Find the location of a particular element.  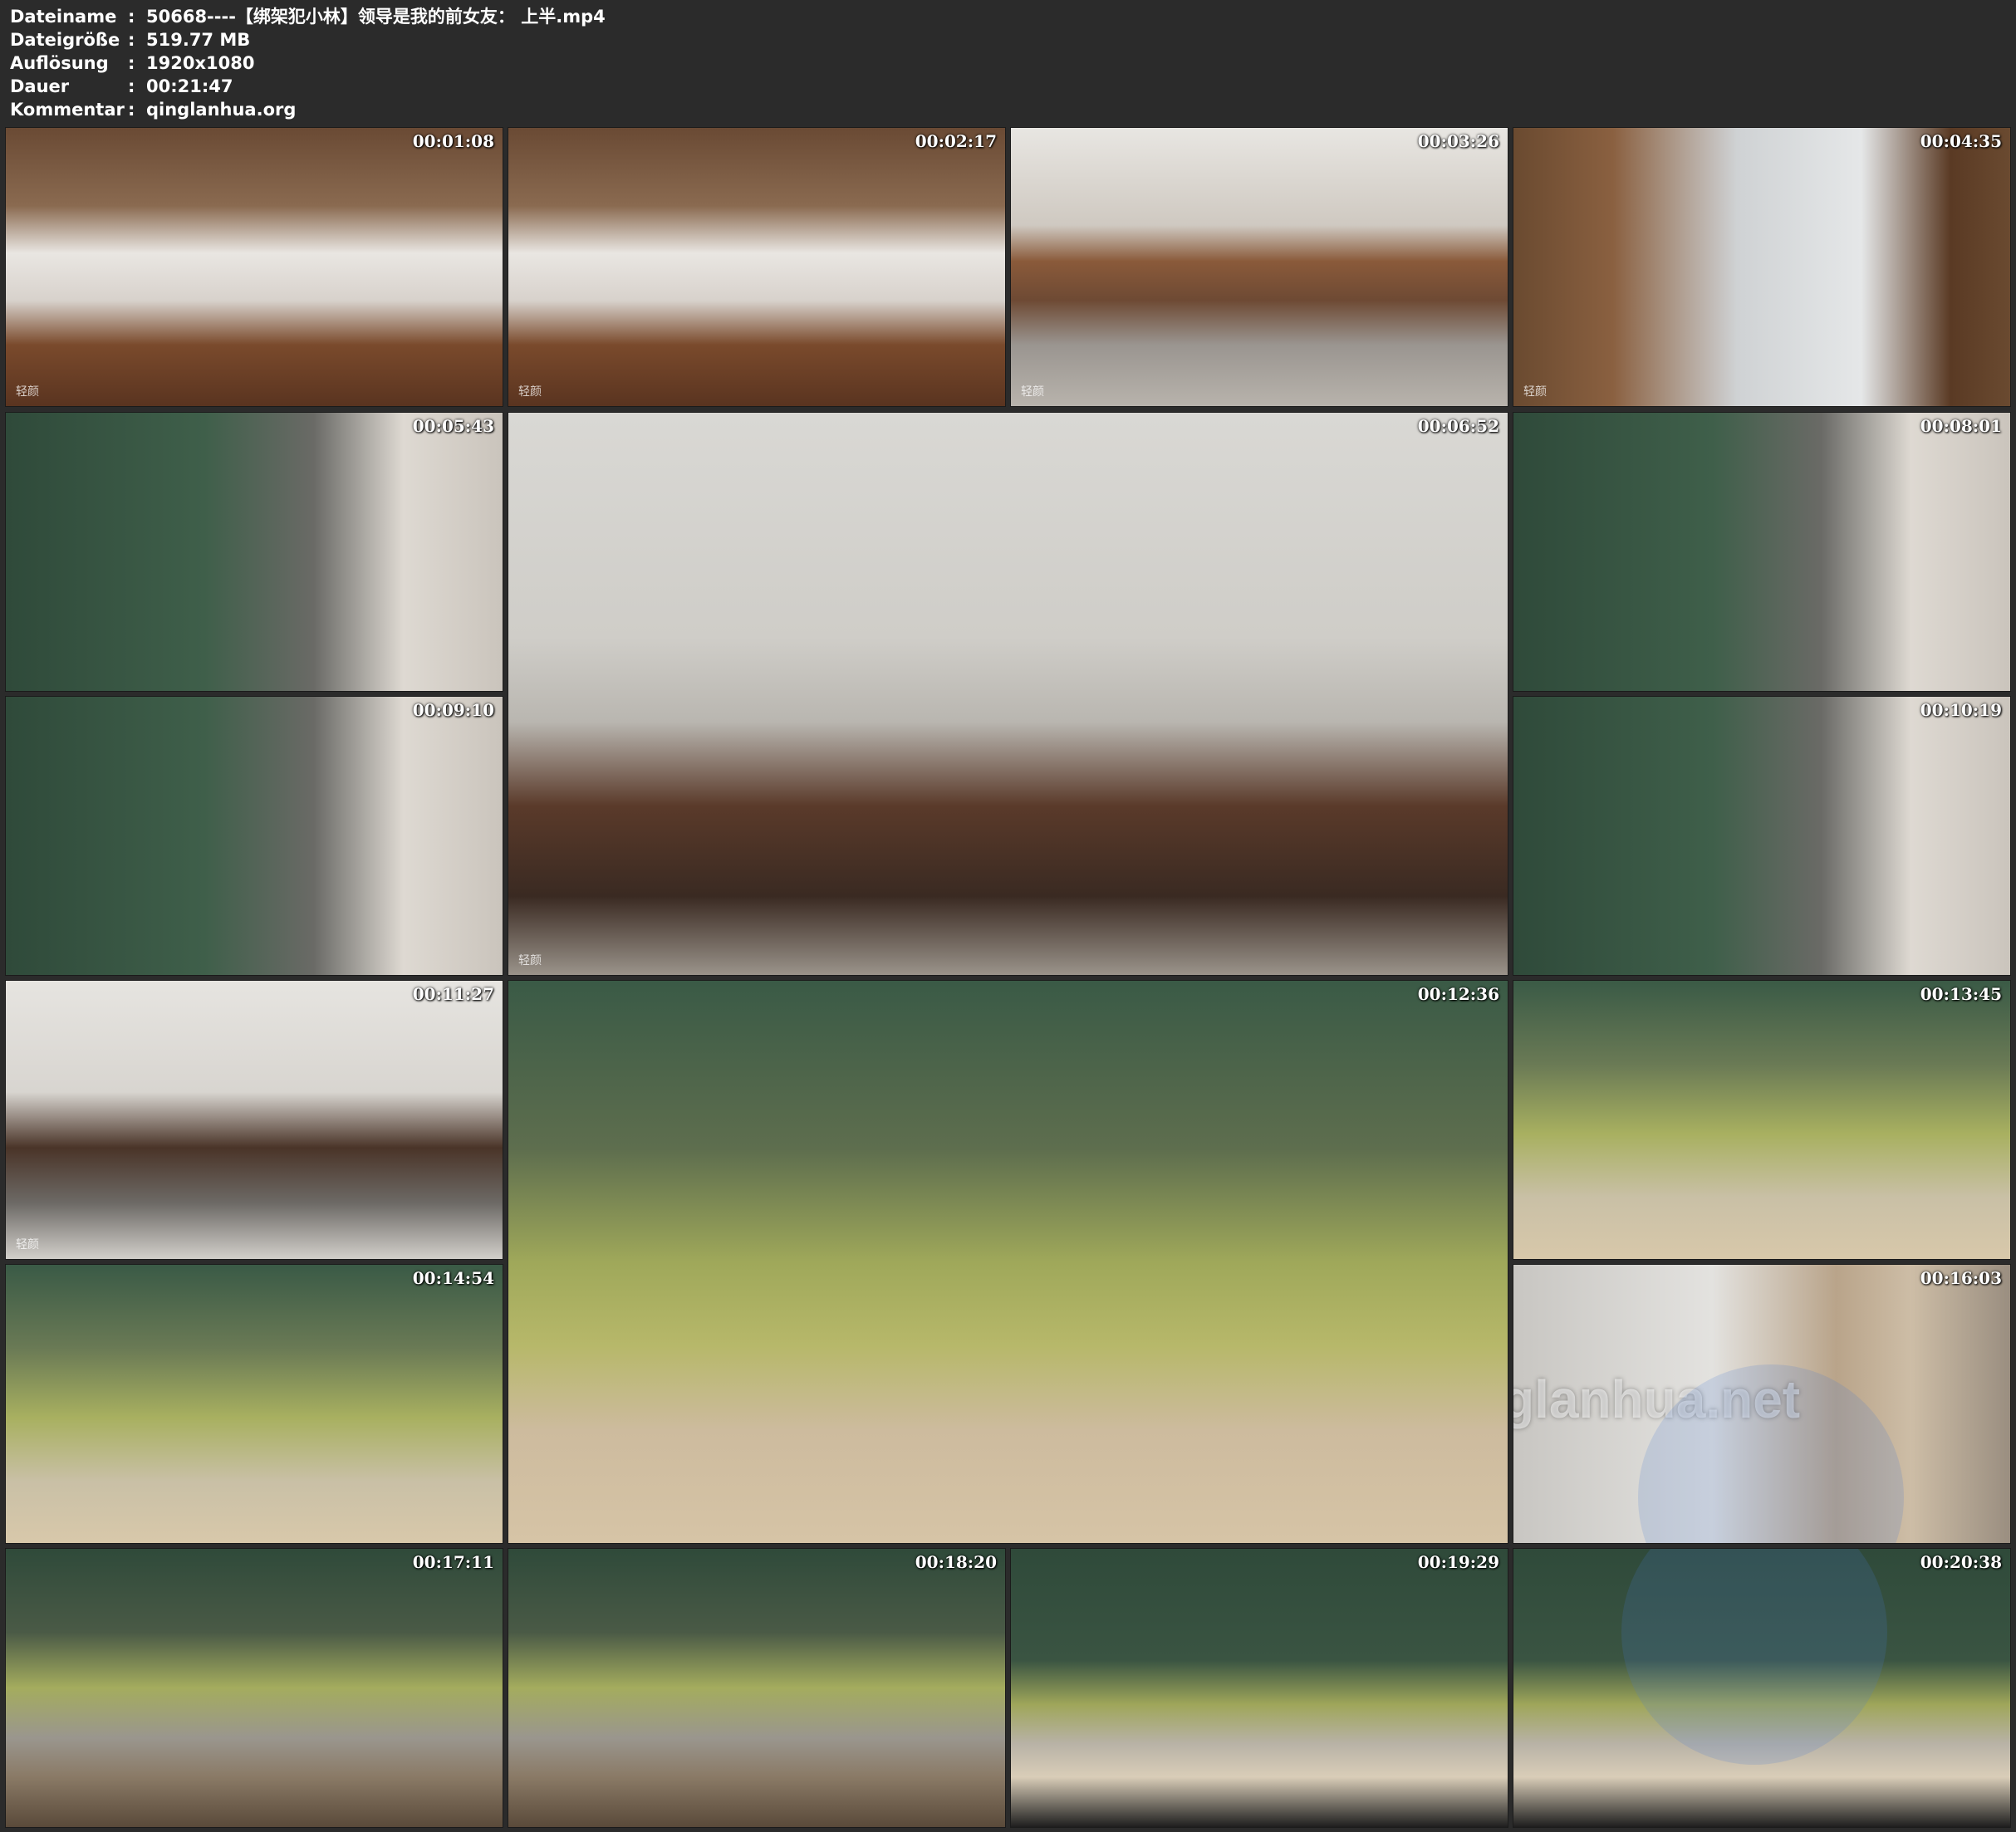

video-thumbnail: 00:19:29 is located at coordinates (1259, 1688).